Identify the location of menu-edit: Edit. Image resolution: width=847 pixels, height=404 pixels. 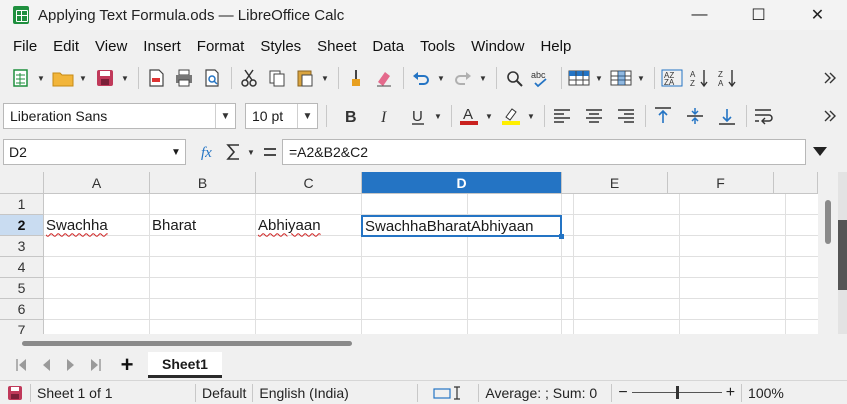
(66, 46).